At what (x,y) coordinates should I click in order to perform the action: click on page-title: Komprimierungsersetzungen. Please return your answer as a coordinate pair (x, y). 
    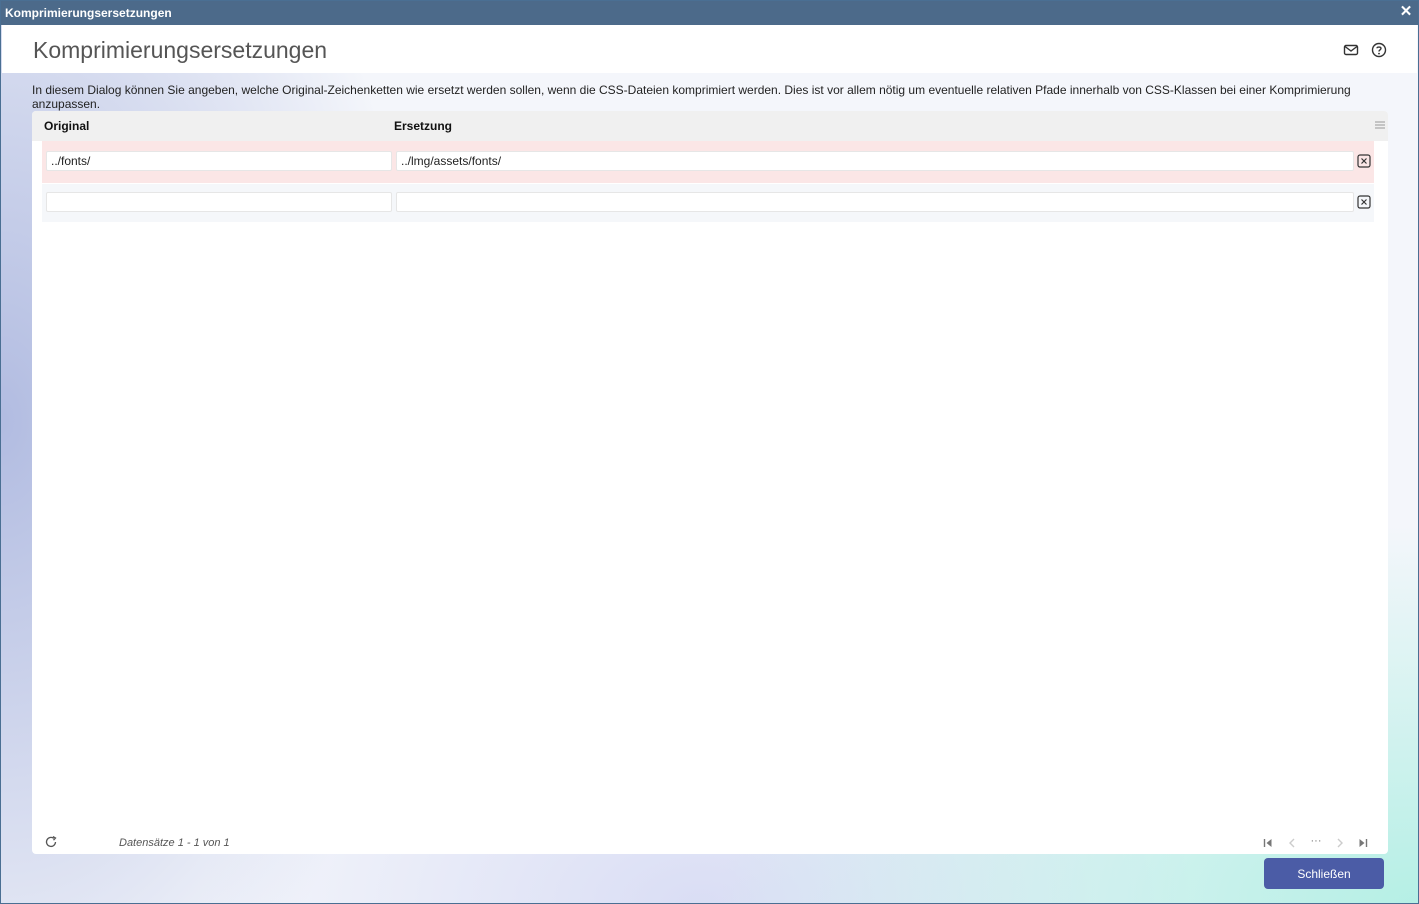
    Looking at the image, I should click on (180, 50).